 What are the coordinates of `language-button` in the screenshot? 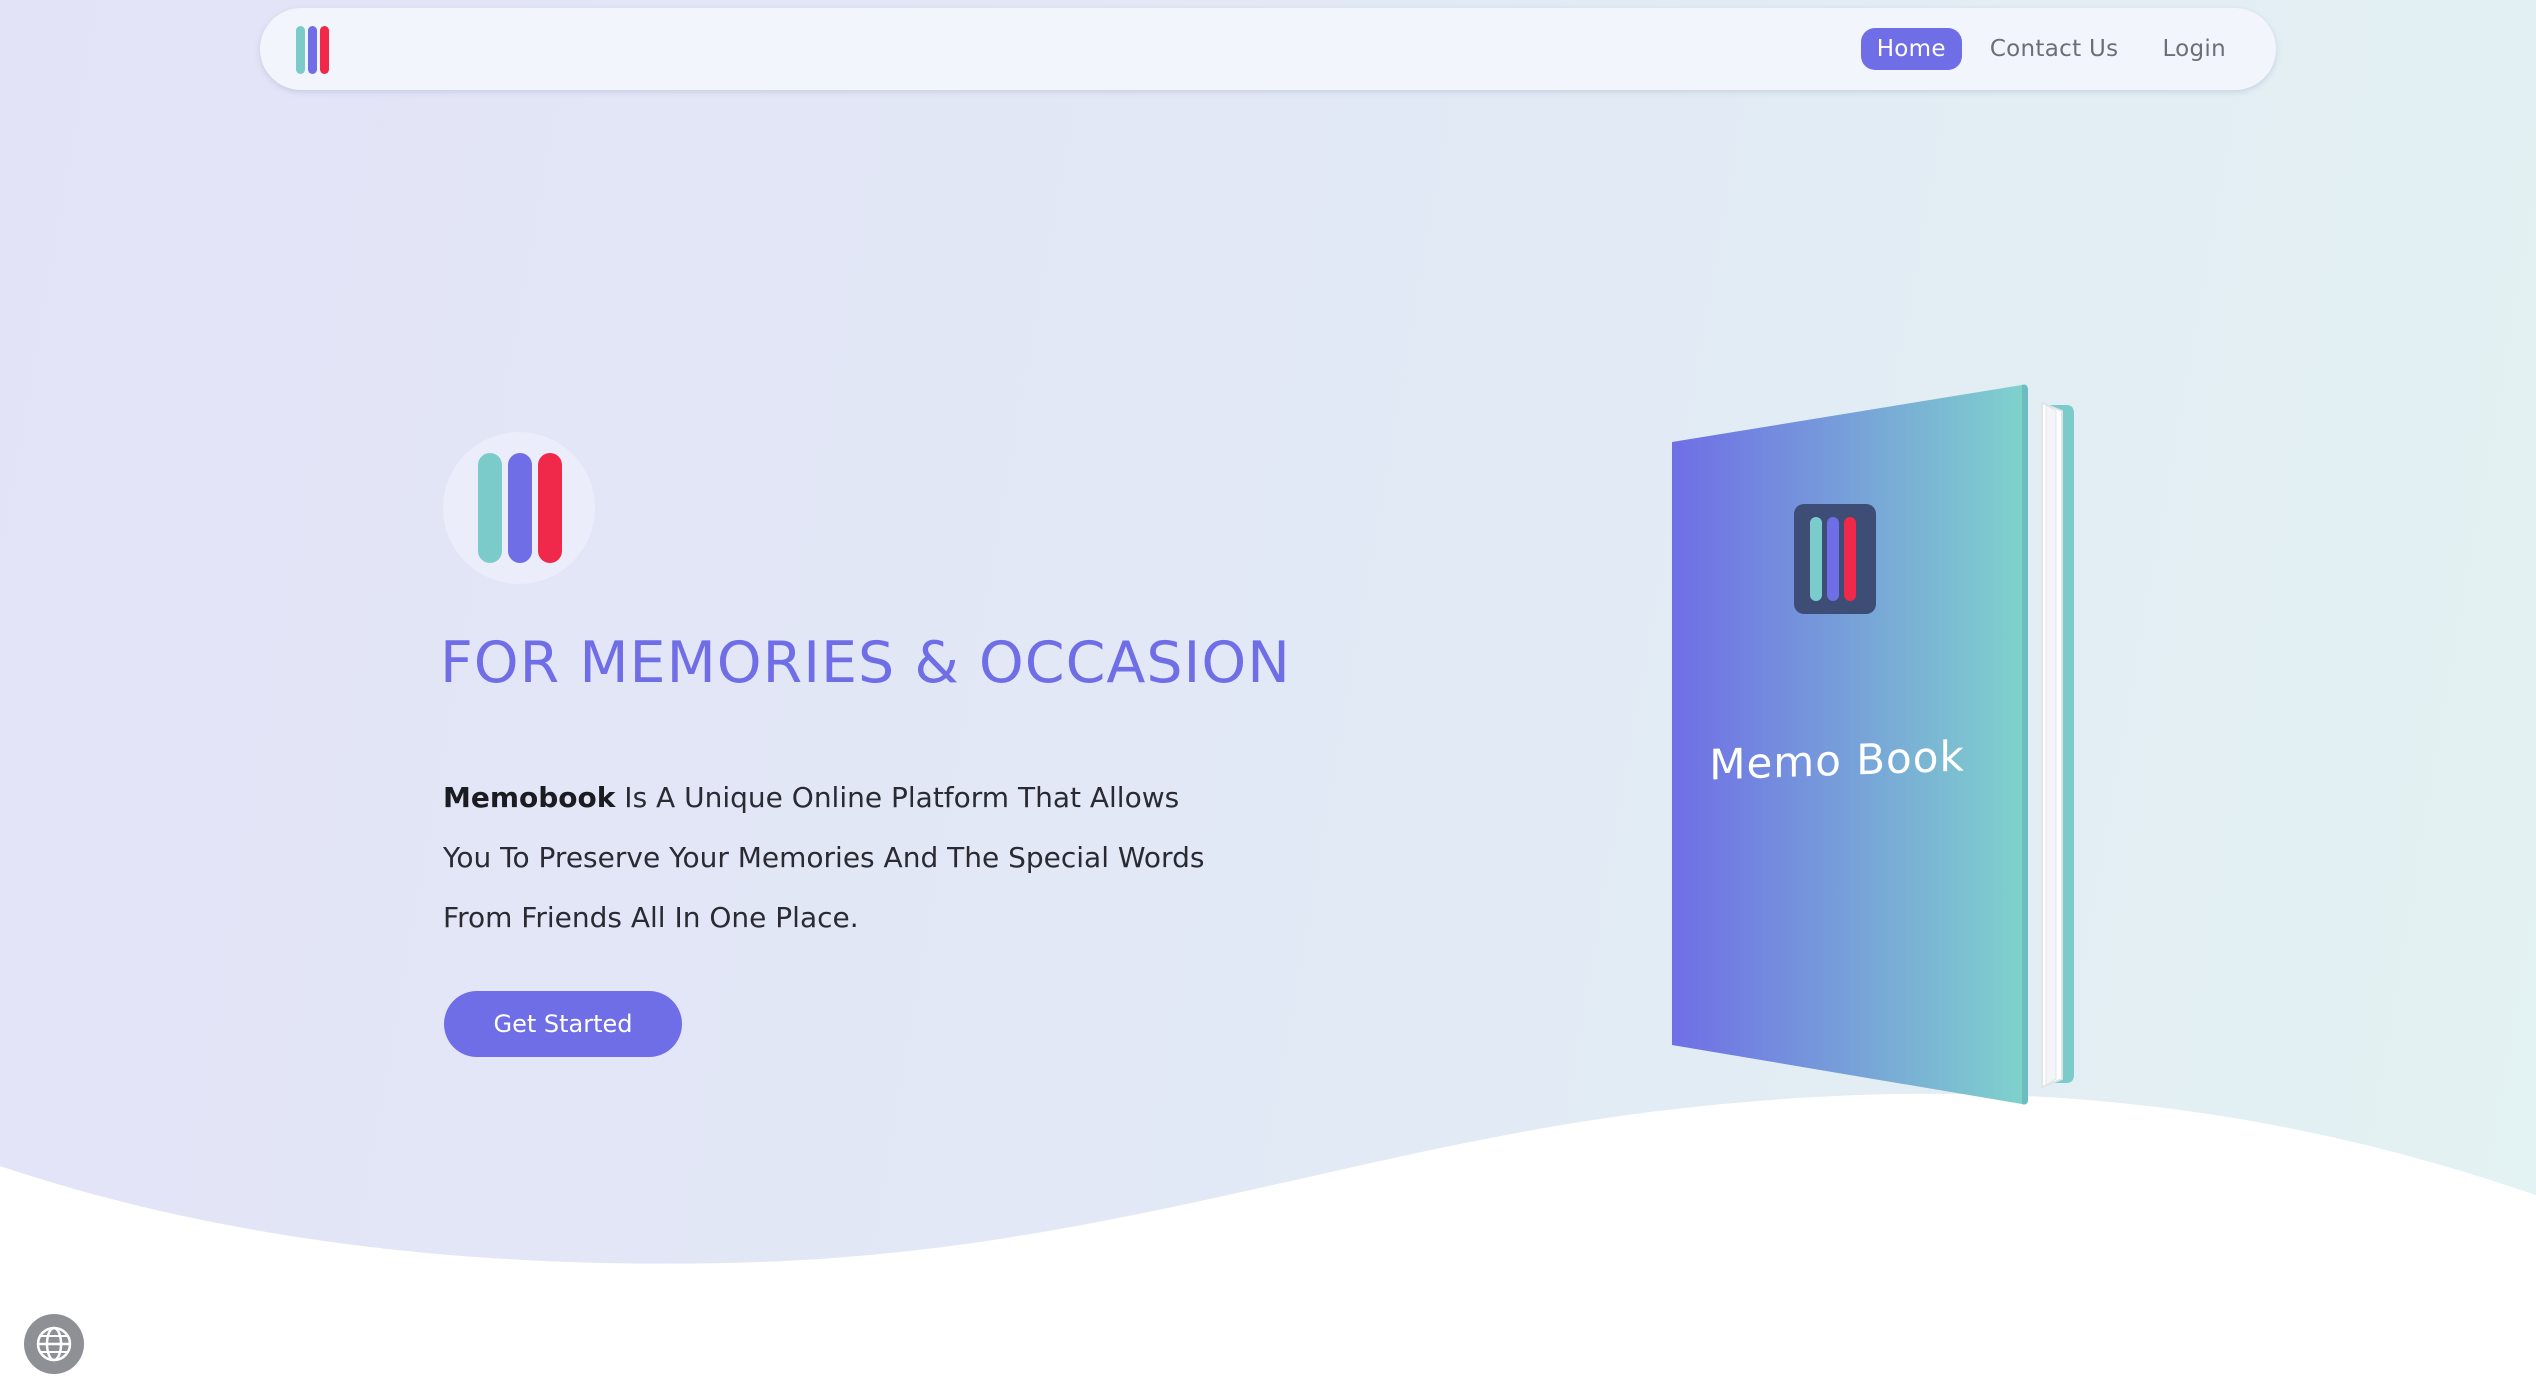 It's located at (54, 1344).